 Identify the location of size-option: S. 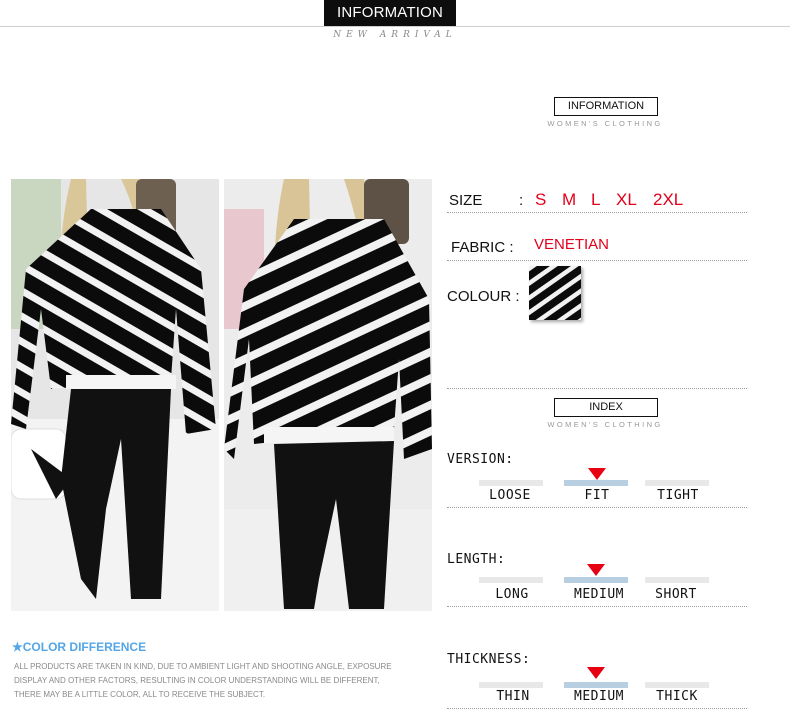
(541, 199).